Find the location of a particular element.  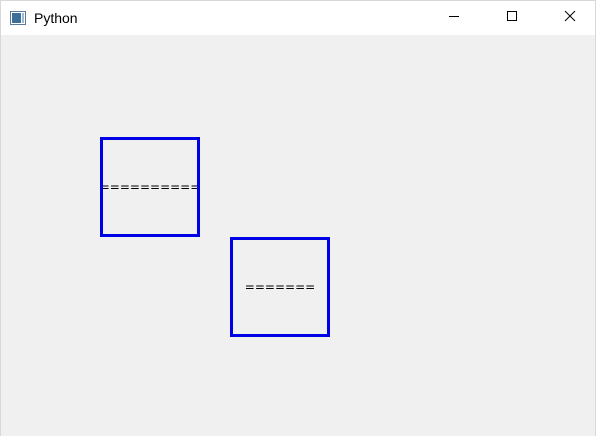

minimize-button is located at coordinates (454, 18).